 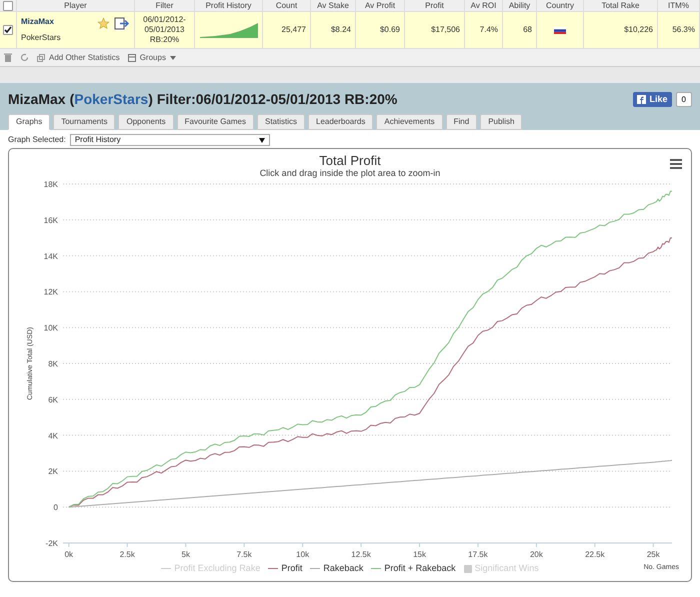 What do you see at coordinates (41, 58) in the screenshot?
I see `copy-icon` at bounding box center [41, 58].